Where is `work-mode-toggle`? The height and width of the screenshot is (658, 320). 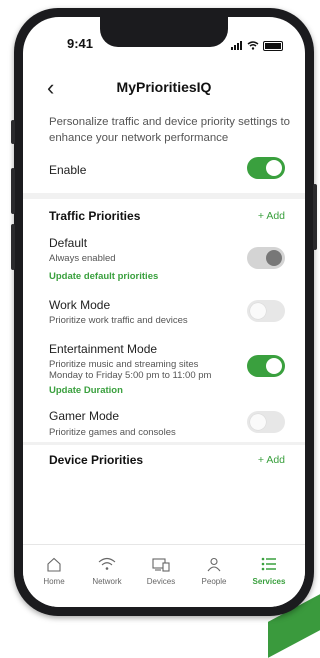
work-mode-toggle is located at coordinates (266, 311).